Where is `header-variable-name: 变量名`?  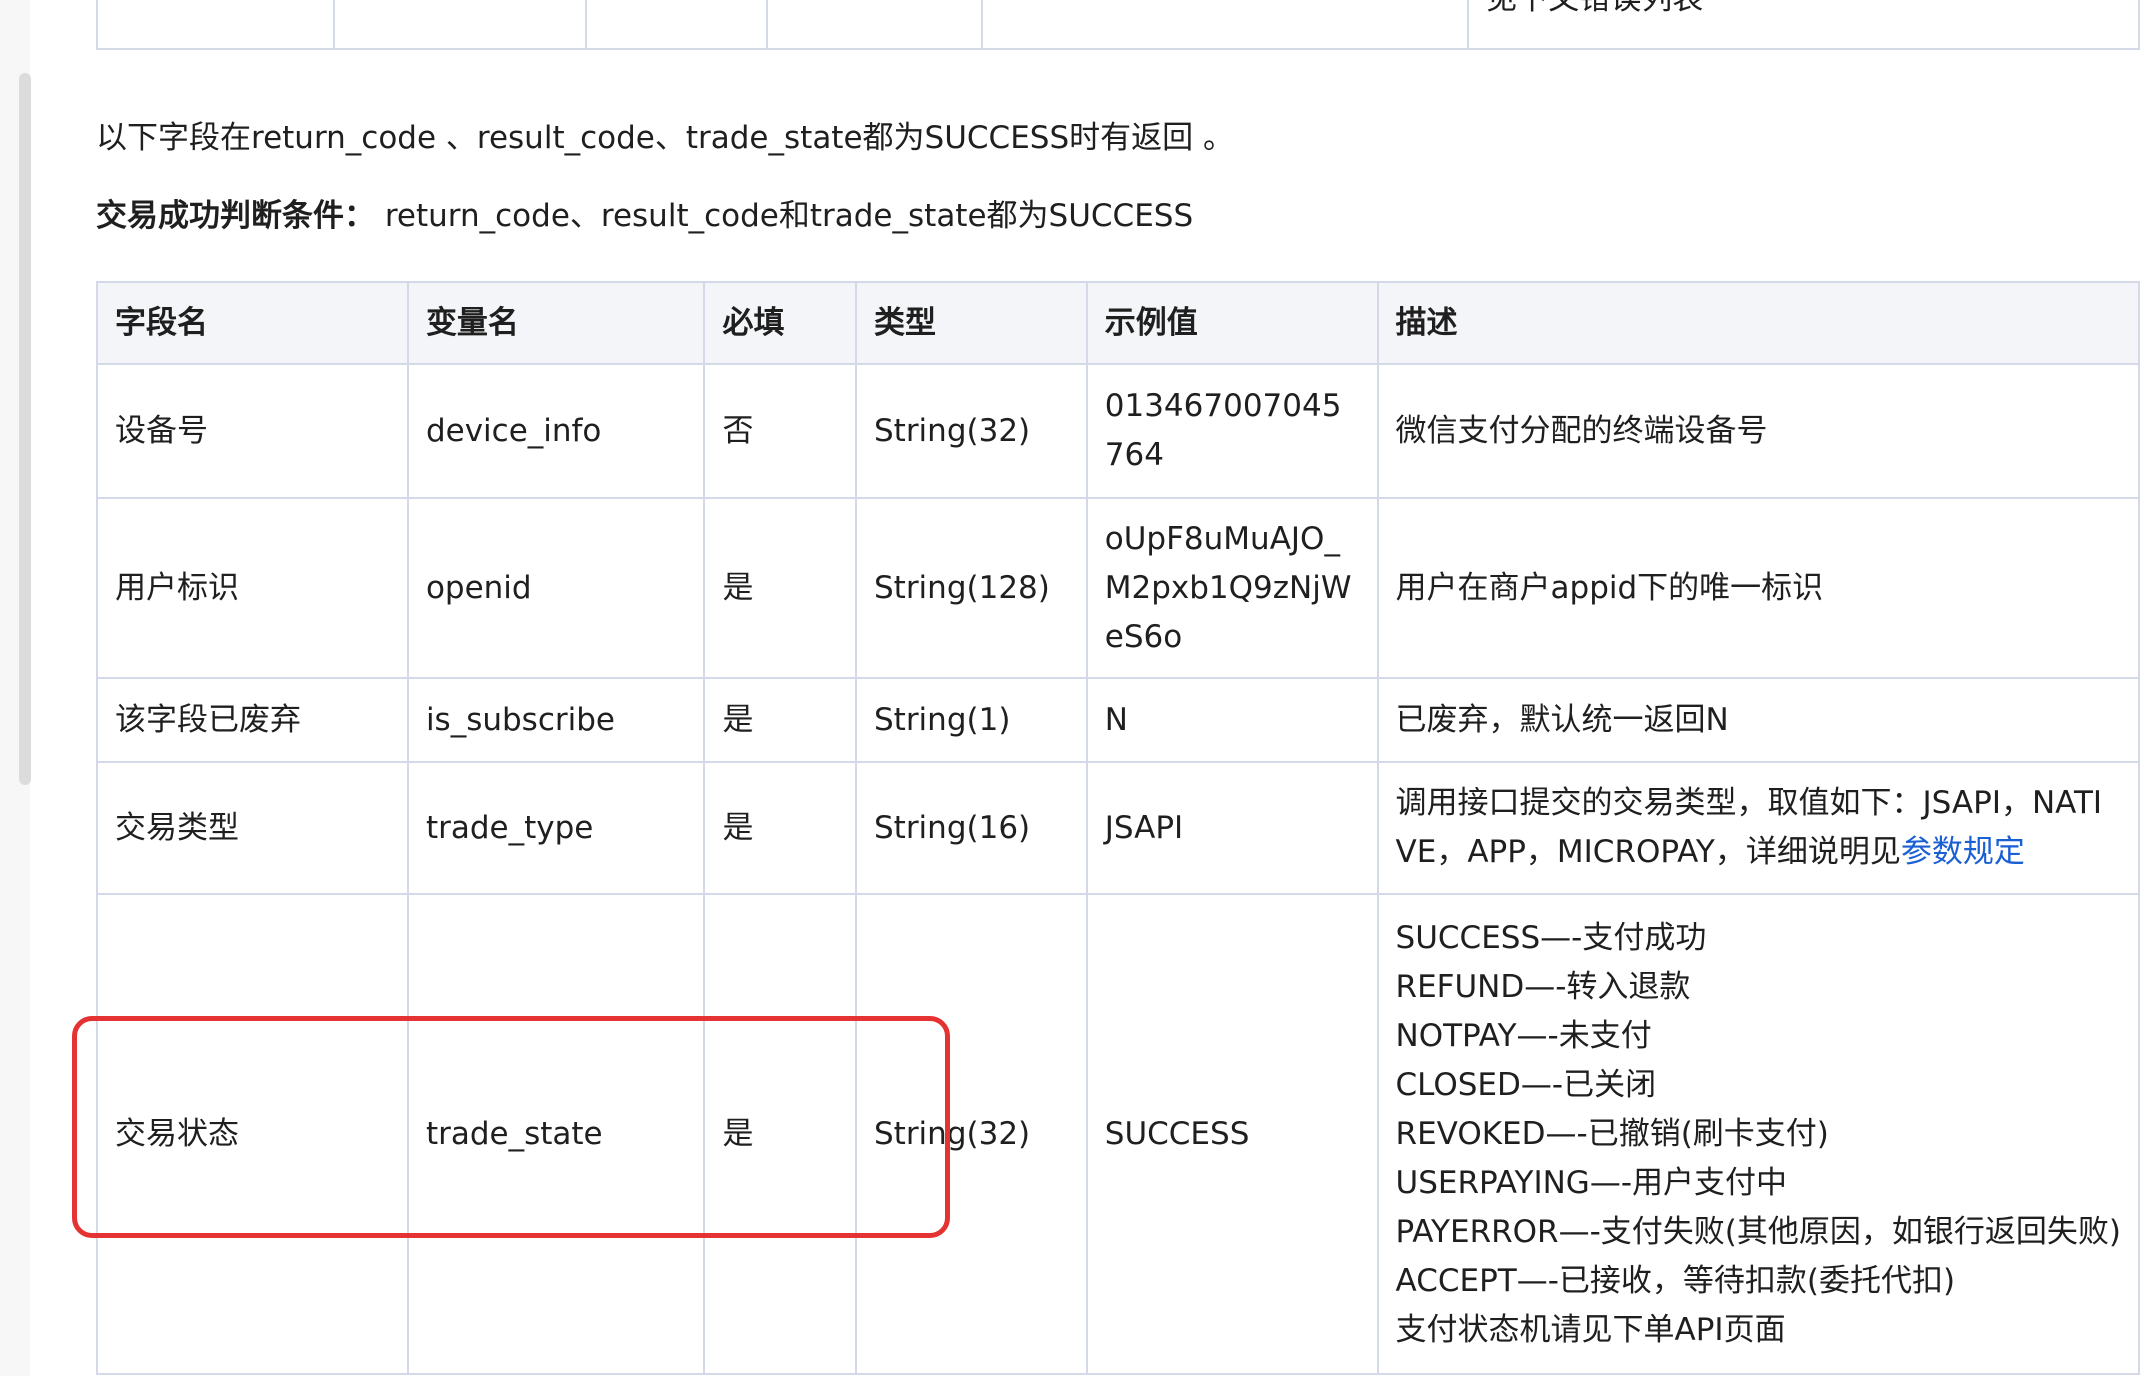 header-variable-name: 变量名 is located at coordinates (556, 323).